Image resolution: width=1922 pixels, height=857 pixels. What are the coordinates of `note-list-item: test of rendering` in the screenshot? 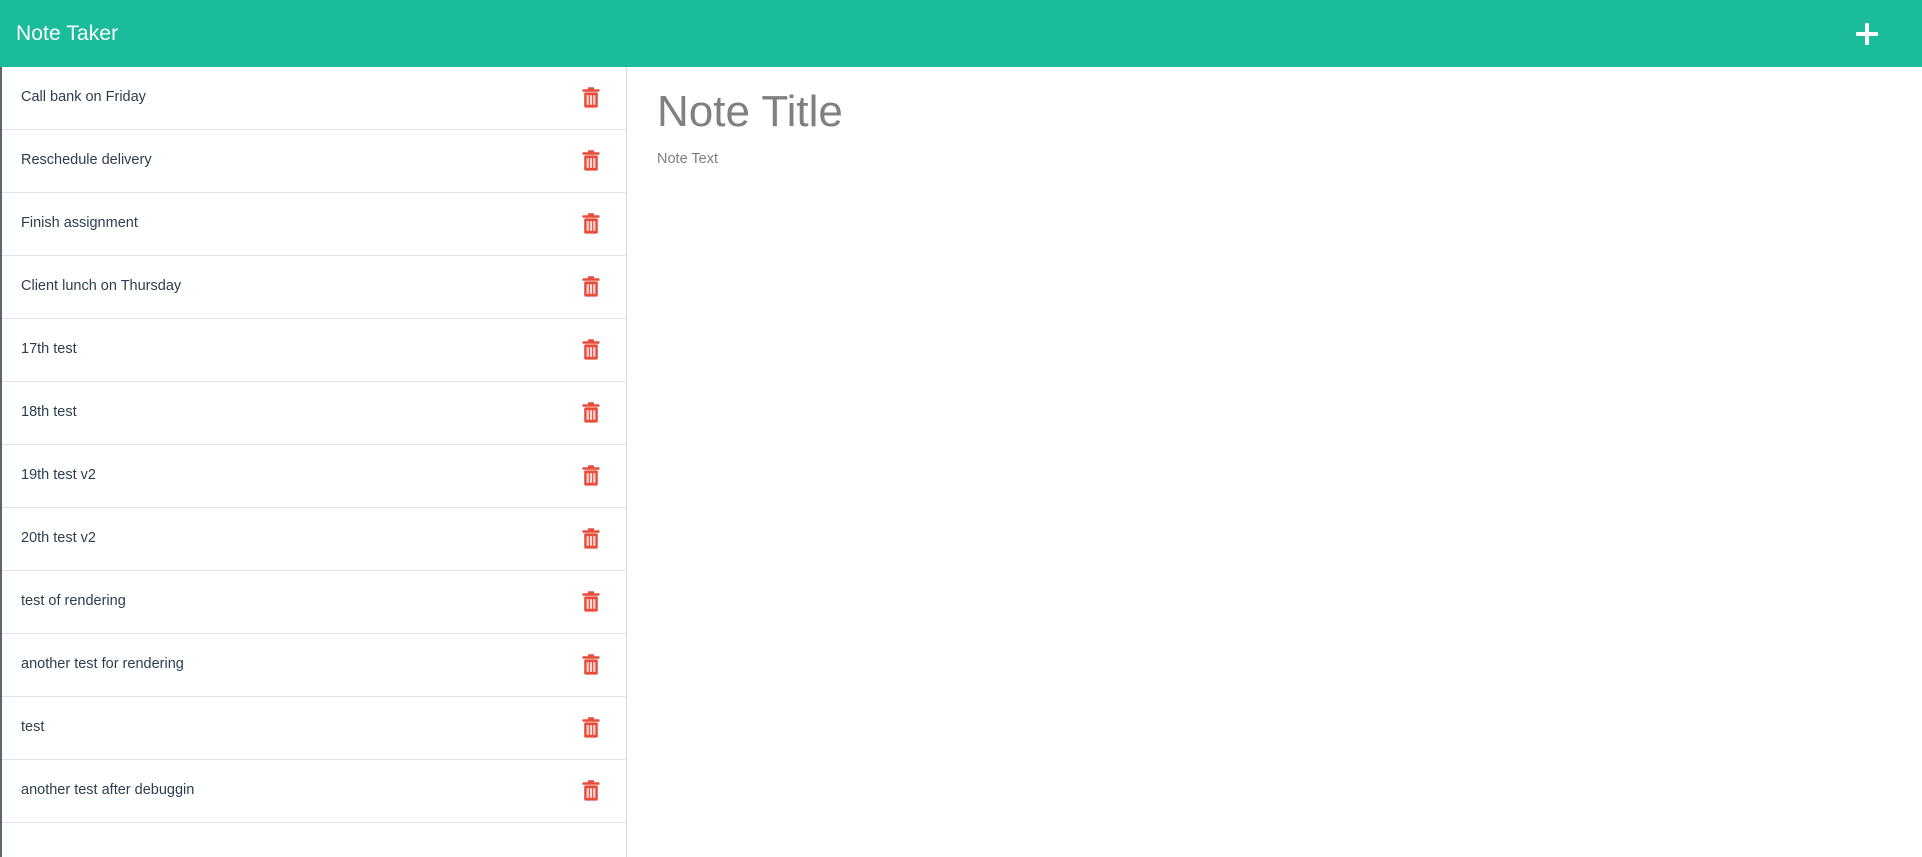 It's located at (314, 602).